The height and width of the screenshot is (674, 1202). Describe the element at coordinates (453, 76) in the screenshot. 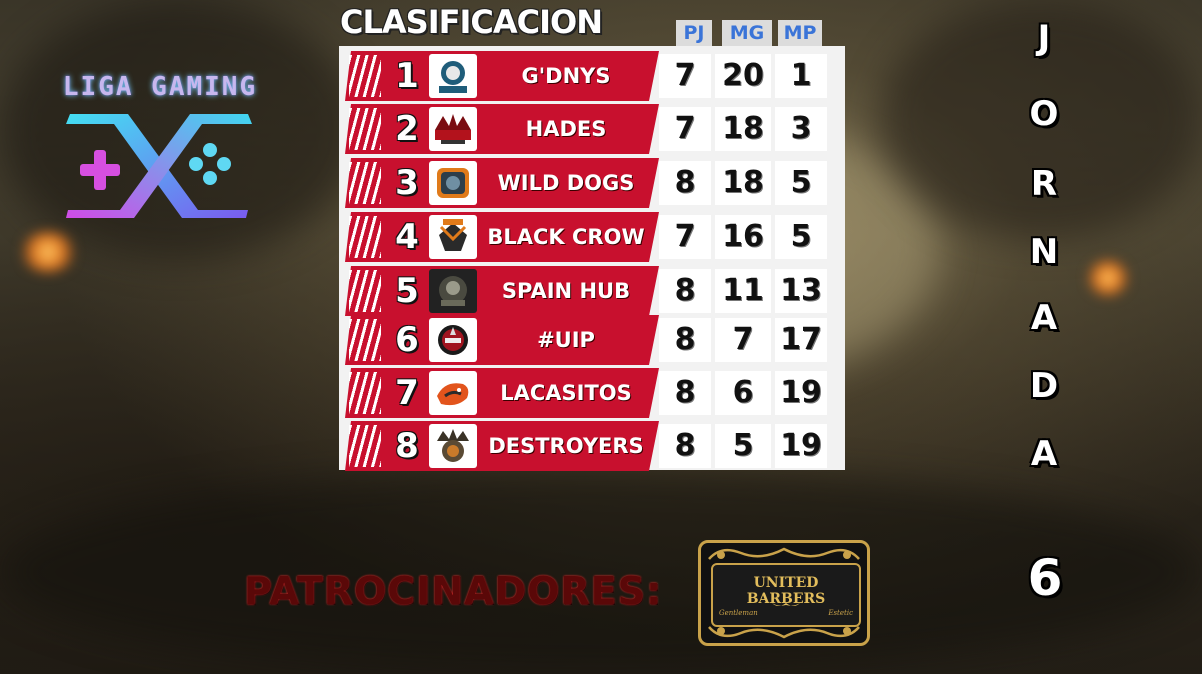

I see `gdny-logo-icon` at that location.